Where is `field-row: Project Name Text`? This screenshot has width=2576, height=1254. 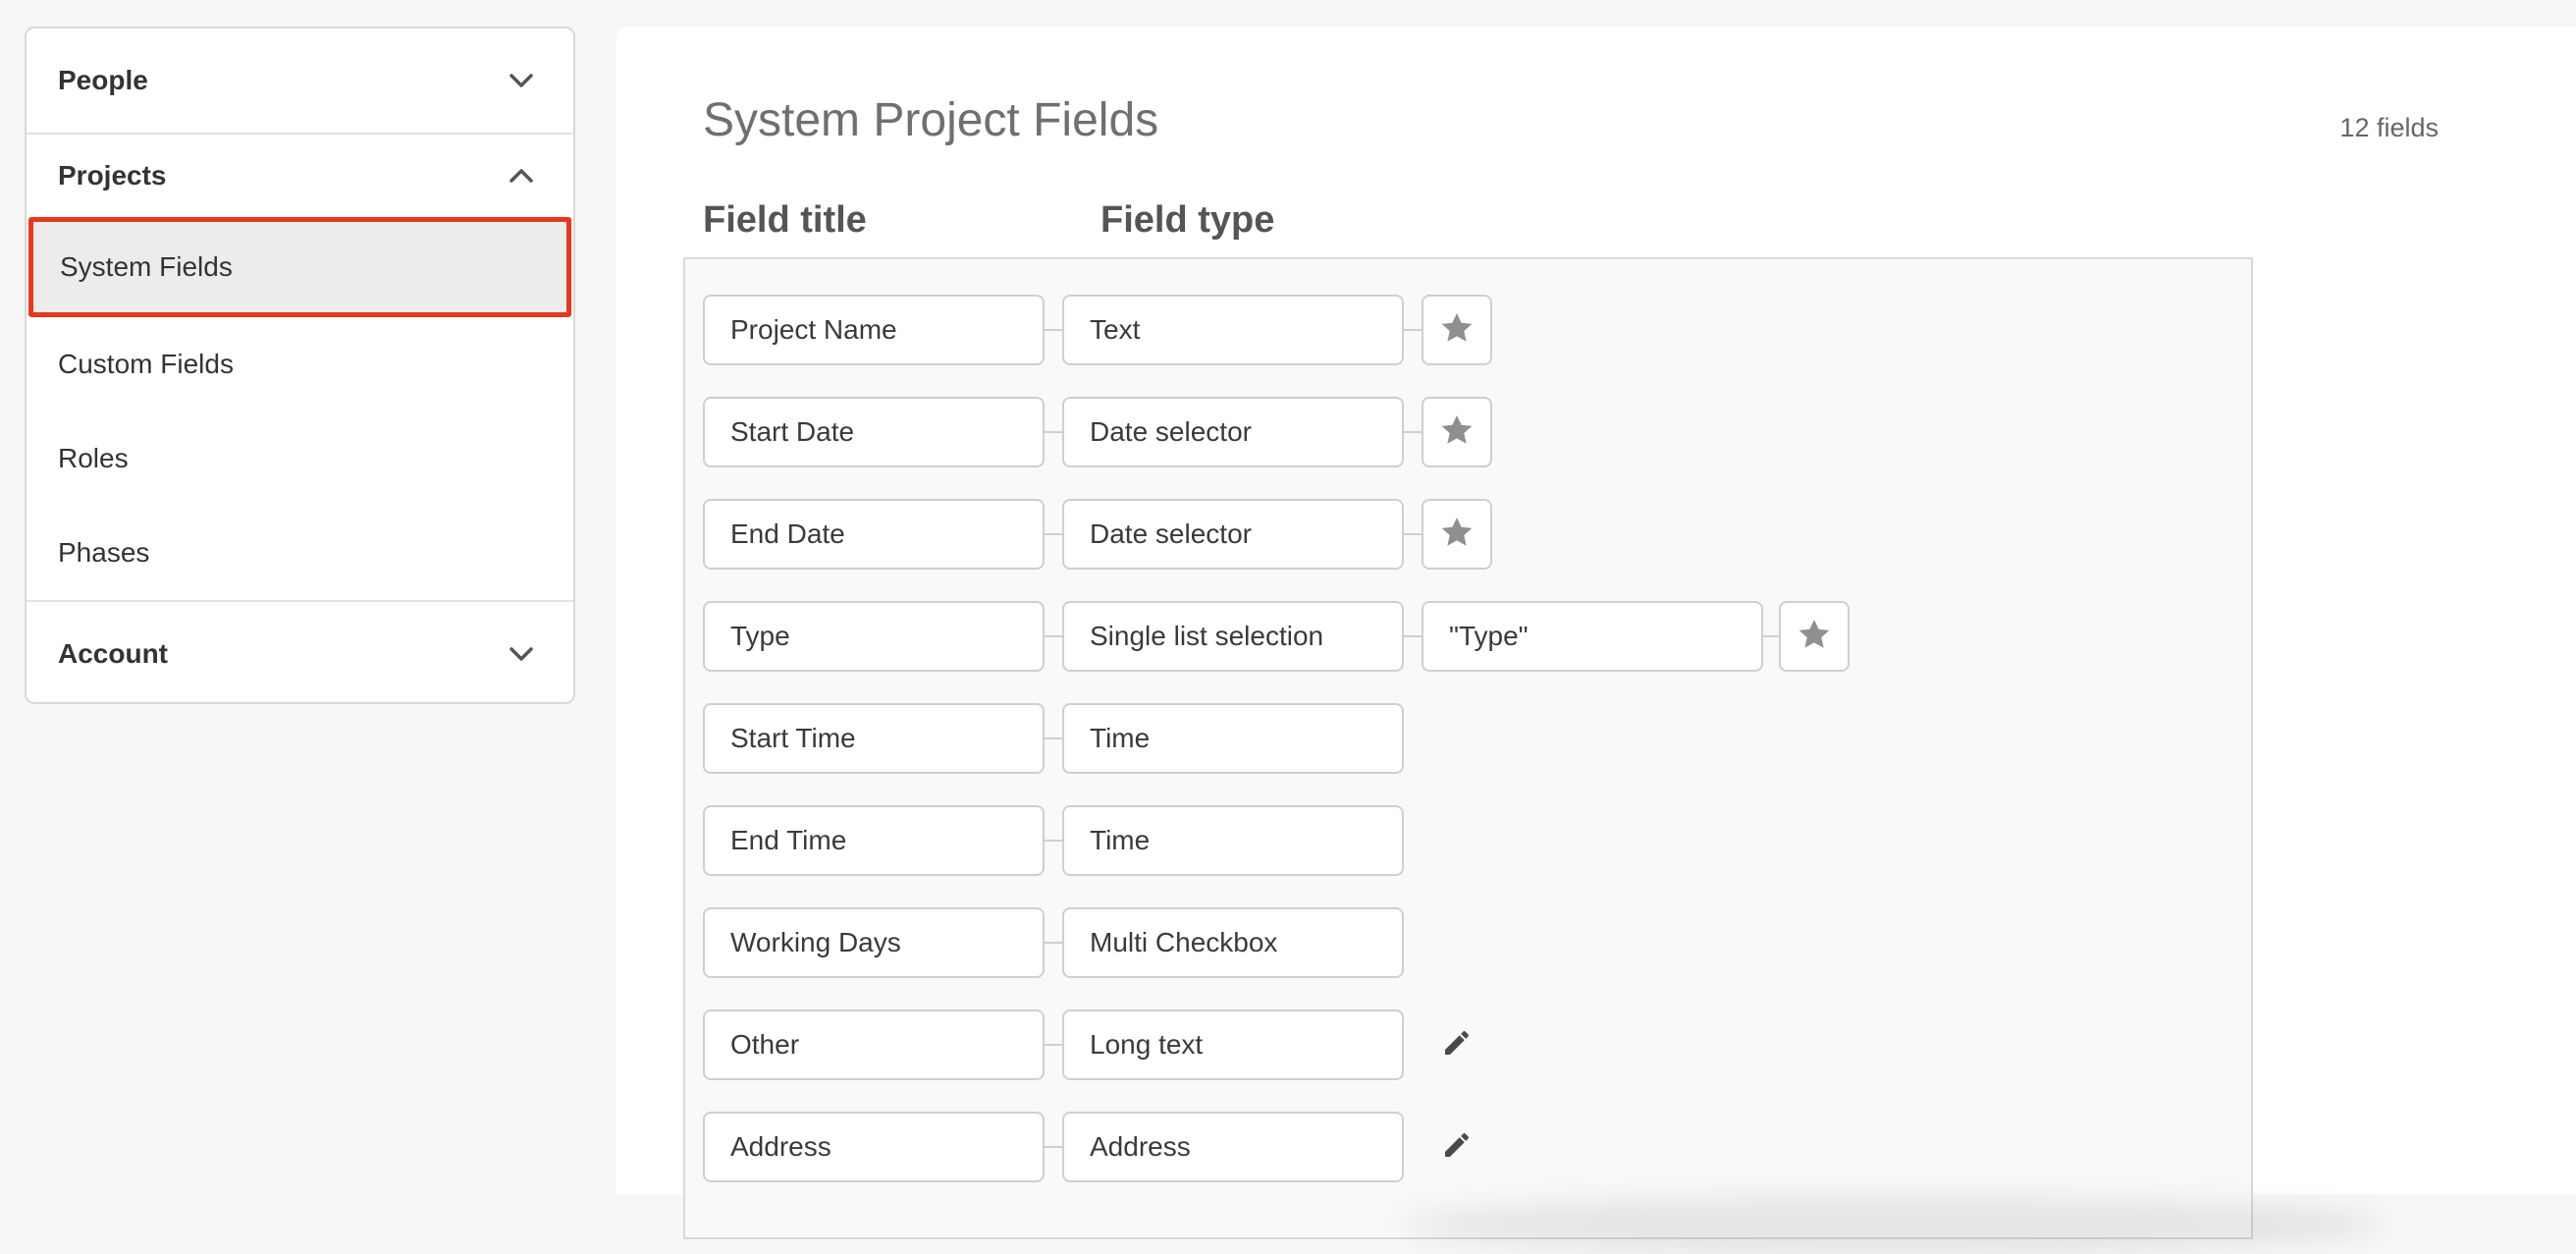 field-row: Project Name Text is located at coordinates (1468, 330).